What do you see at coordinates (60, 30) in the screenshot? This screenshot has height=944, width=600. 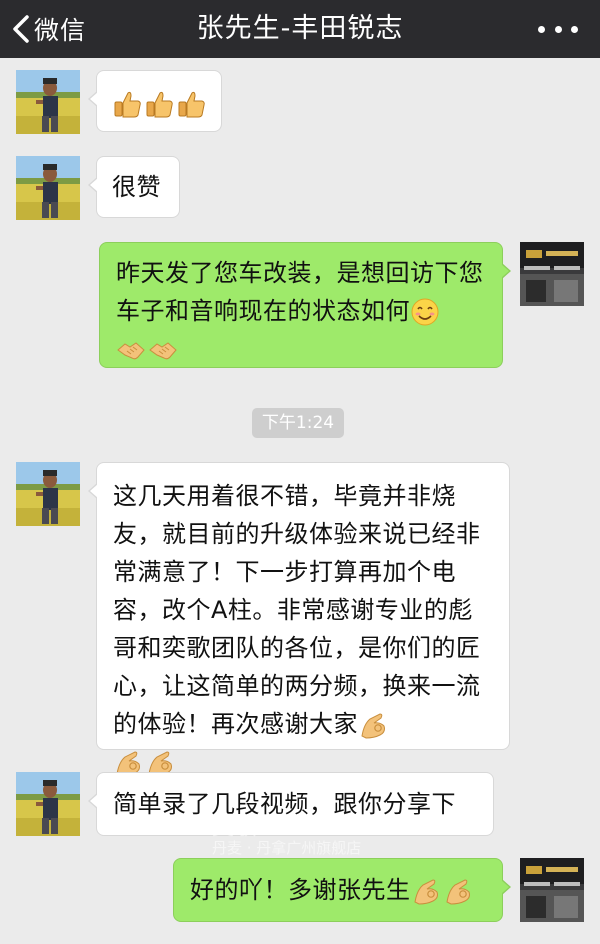 I see `back-label: 微信` at bounding box center [60, 30].